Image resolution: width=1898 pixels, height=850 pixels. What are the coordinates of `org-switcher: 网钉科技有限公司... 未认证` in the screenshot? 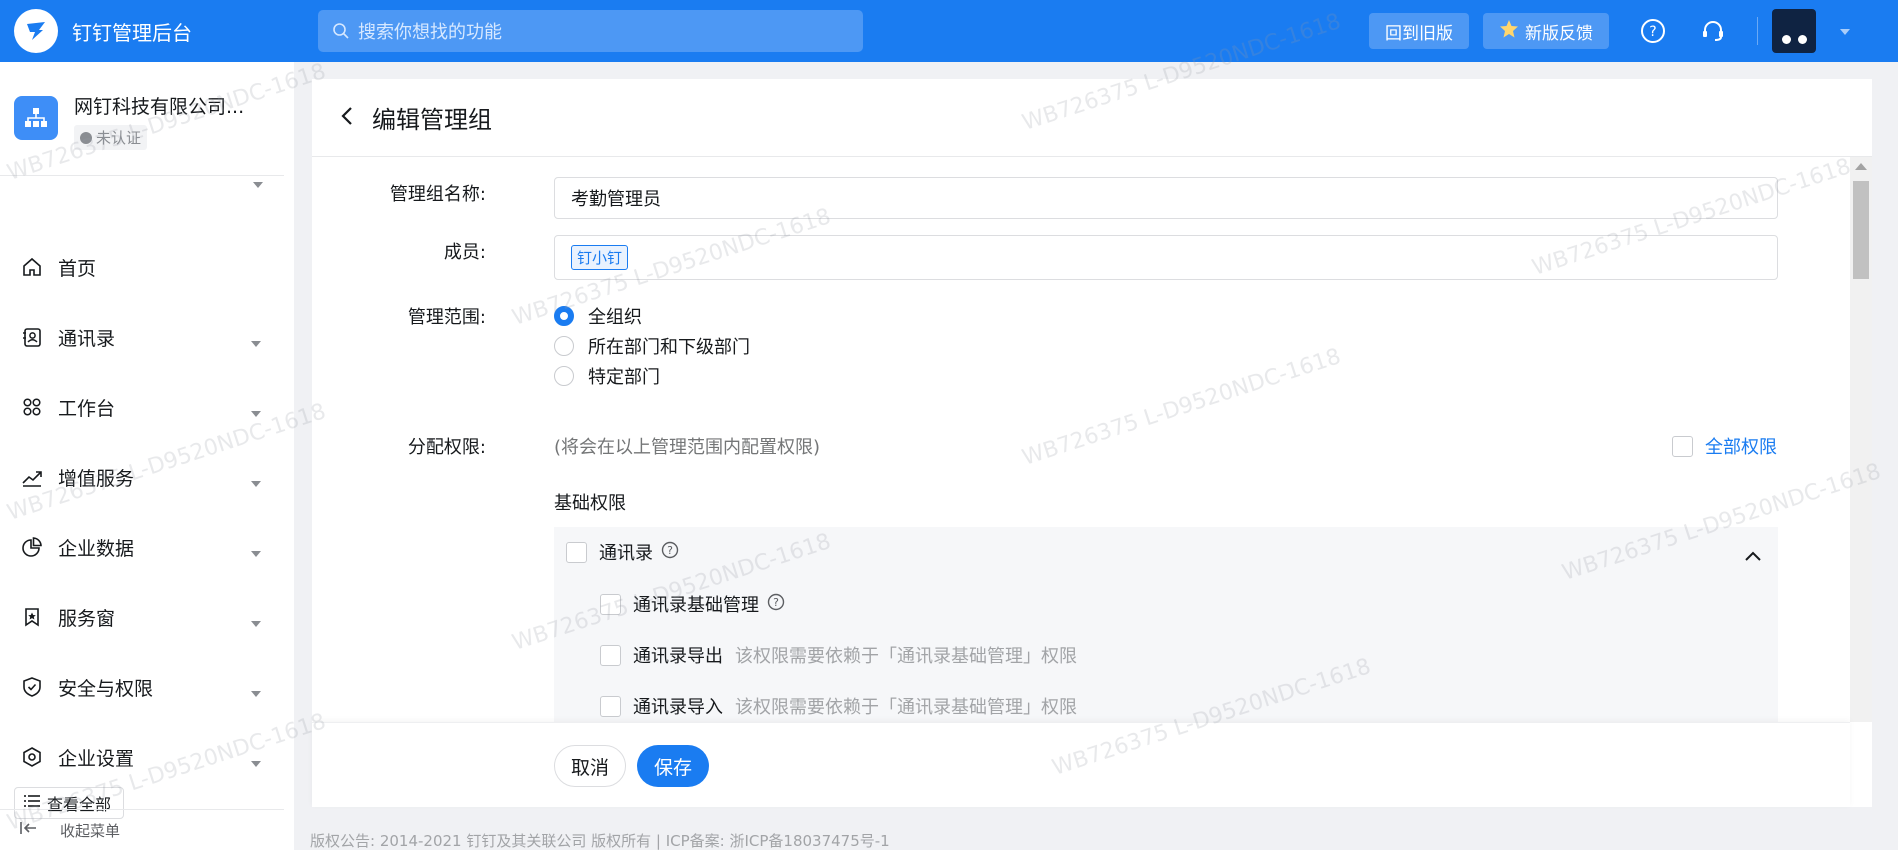 It's located at (142, 119).